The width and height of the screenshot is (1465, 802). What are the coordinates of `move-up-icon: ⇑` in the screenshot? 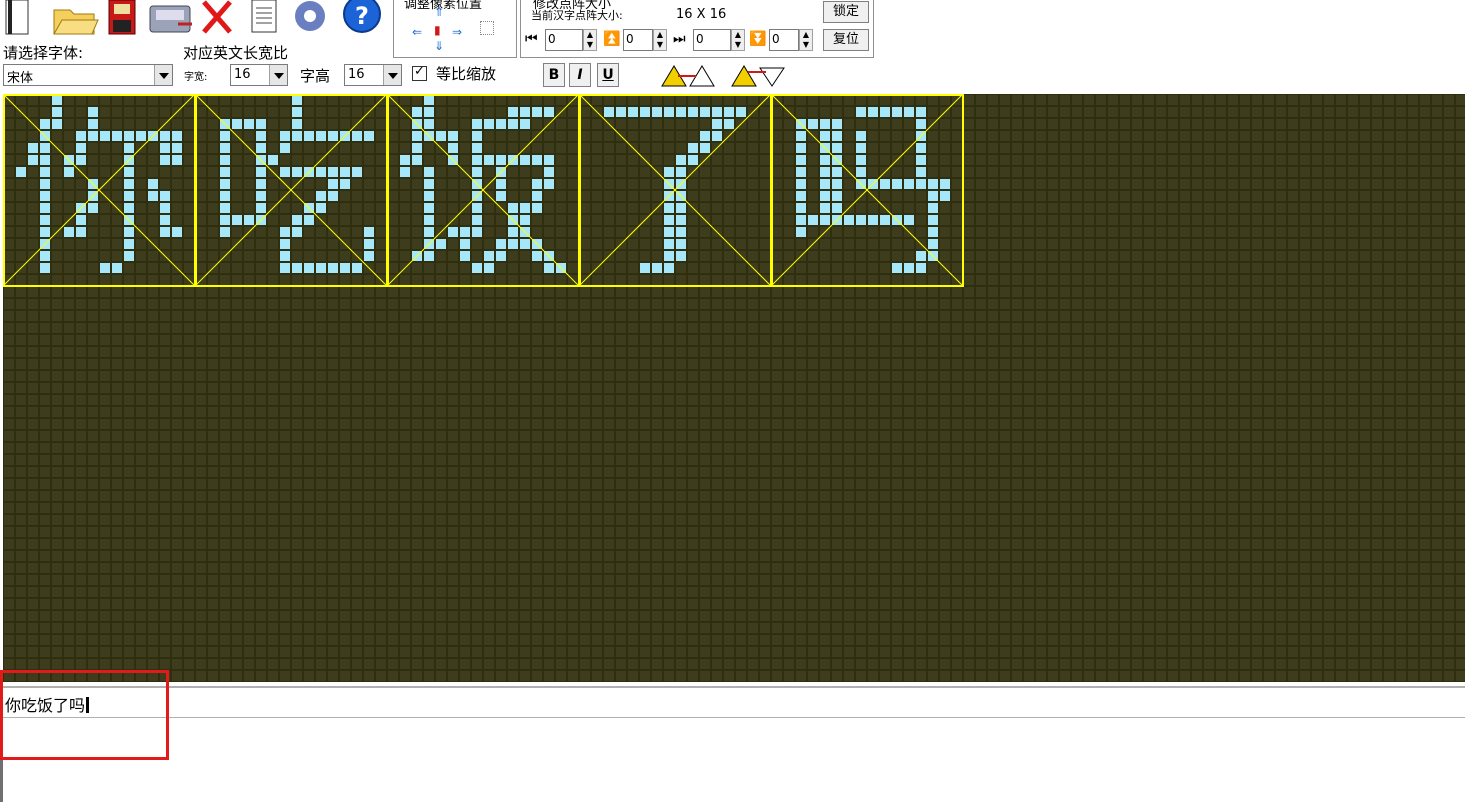 It's located at (439, 12).